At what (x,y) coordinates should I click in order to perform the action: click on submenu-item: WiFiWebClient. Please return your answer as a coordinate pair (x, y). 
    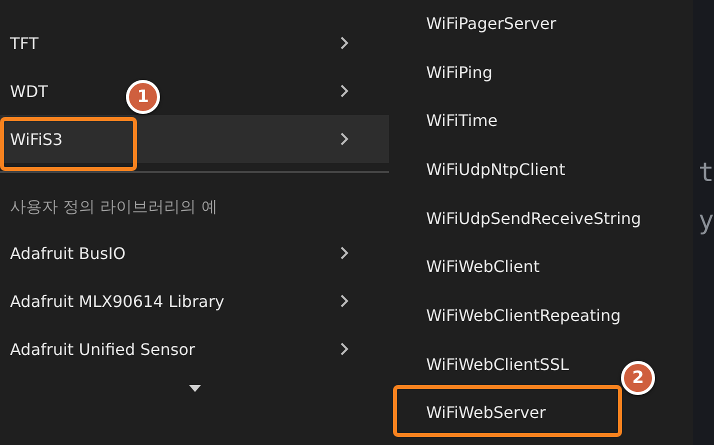
    Looking at the image, I should click on (483, 266).